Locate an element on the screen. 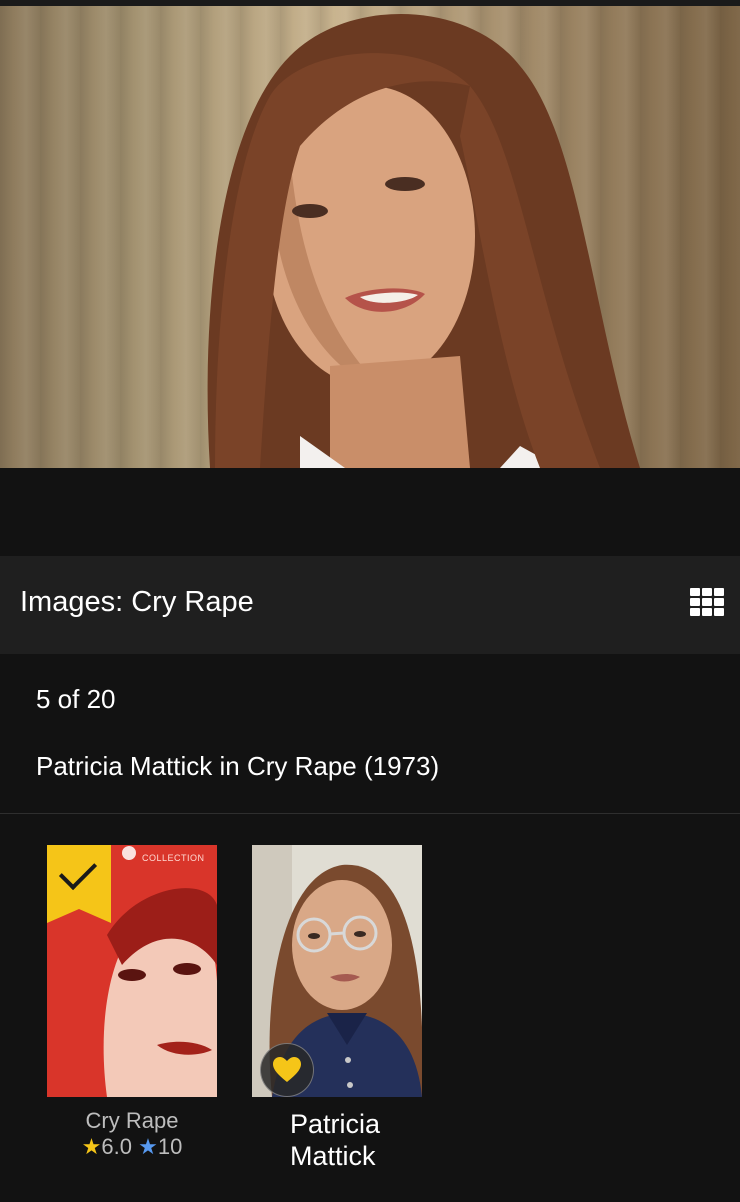 Image resolution: width=740 pixels, height=1202 pixels. grid-view-icon is located at coordinates (707, 602).